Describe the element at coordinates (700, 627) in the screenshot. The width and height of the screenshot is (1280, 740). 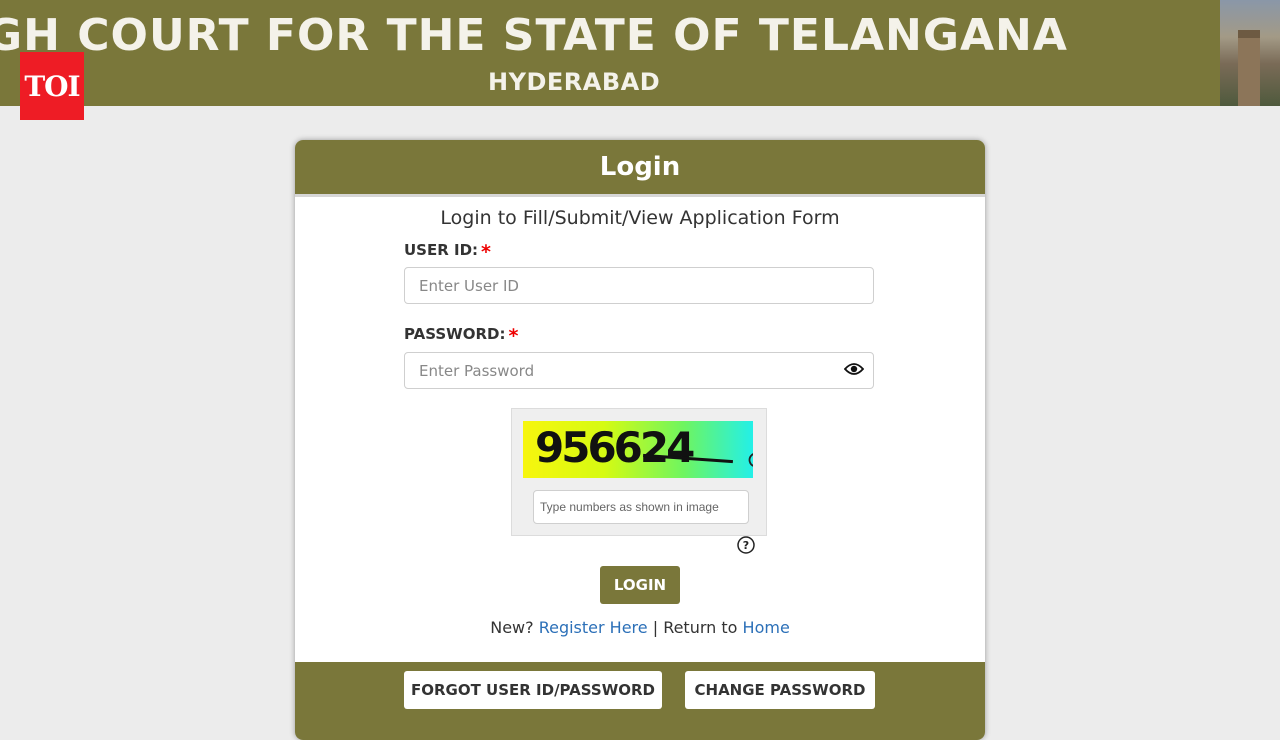
I see `return-text: Return to` at that location.